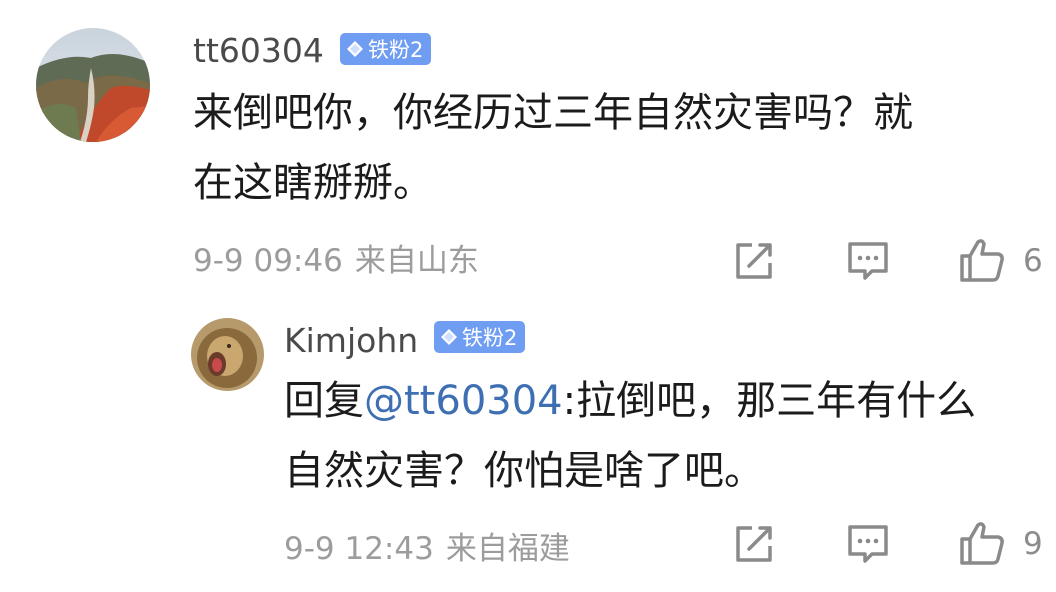 This screenshot has height=592, width=1056. What do you see at coordinates (524, 471) in the screenshot?
I see `reply-text-line: 自然灾害？你怕是啥了吧。` at bounding box center [524, 471].